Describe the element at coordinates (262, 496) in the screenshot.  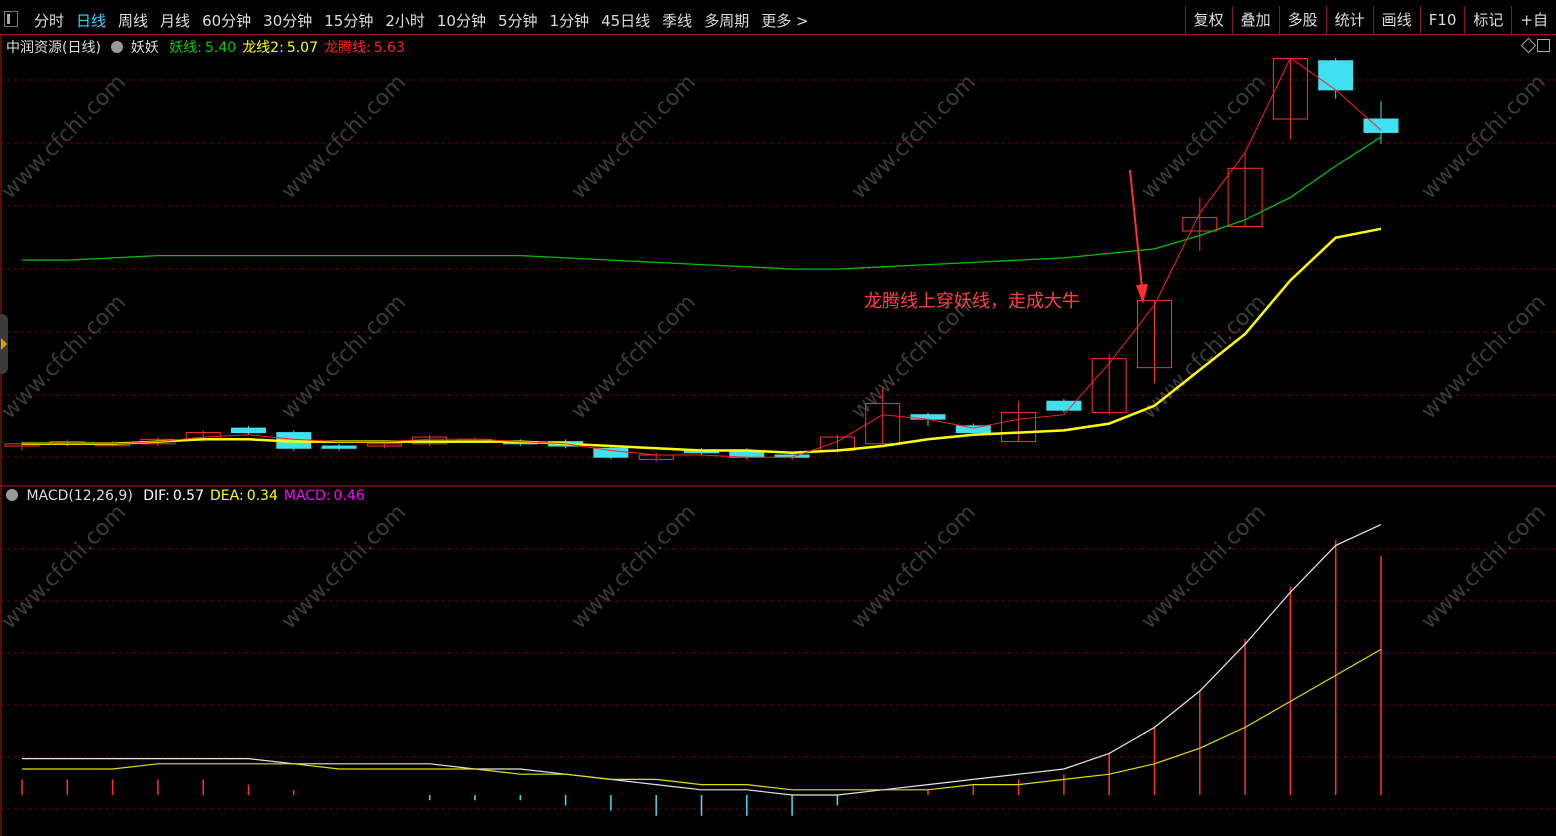
I see `legend-value: 0.34` at that location.